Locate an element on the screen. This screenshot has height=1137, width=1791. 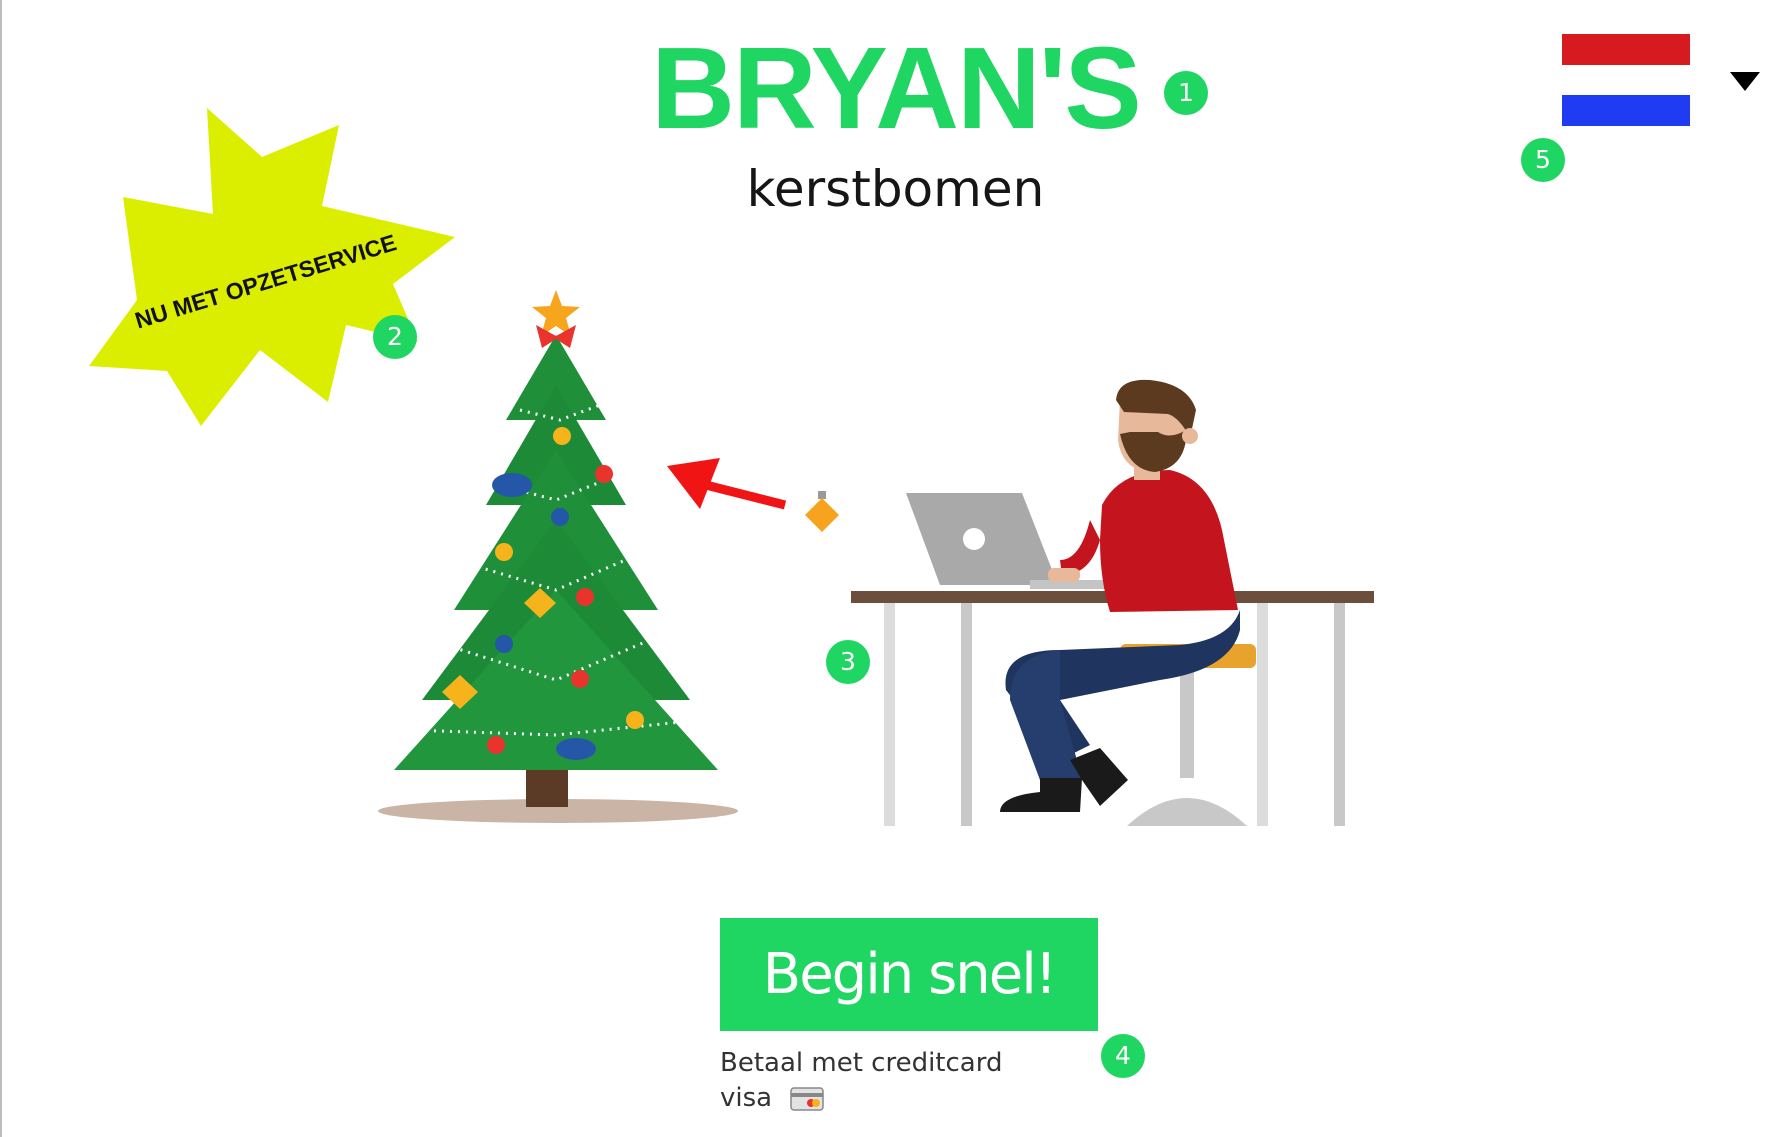
red-arrow-icon is located at coordinates (727, 484).